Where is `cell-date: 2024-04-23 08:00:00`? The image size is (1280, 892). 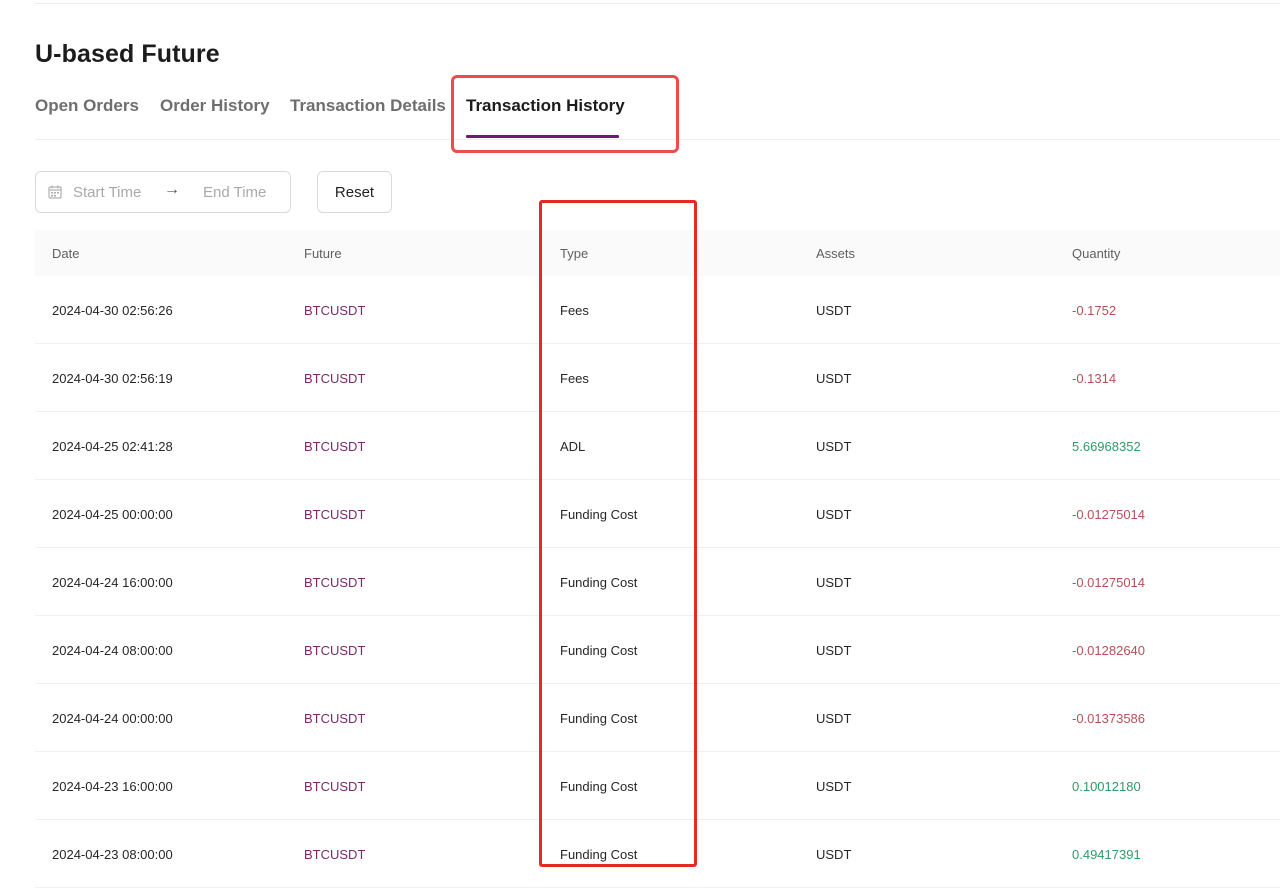 cell-date: 2024-04-23 08:00:00 is located at coordinates (112, 854).